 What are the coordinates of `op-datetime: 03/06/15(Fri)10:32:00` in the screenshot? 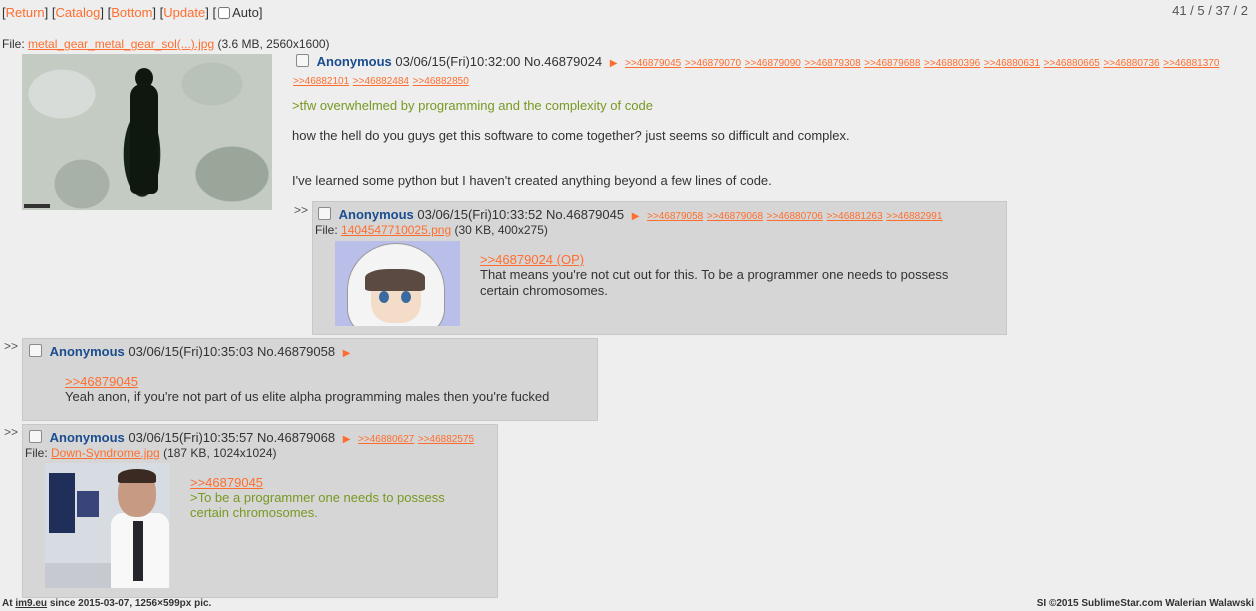 It's located at (458, 61).